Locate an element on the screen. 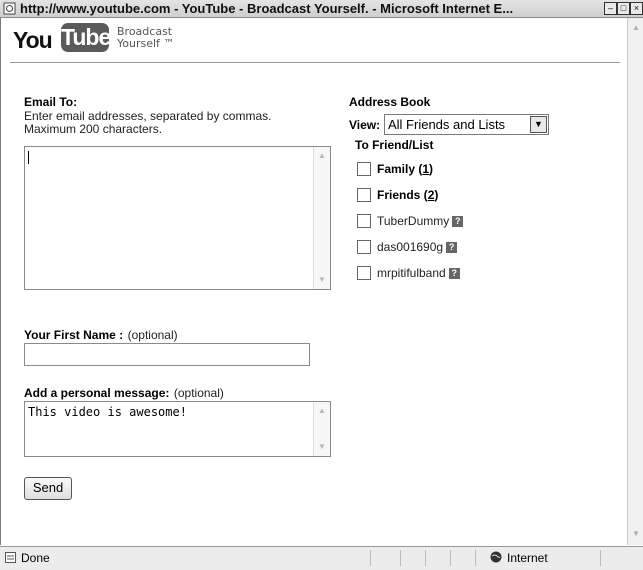 The height and width of the screenshot is (570, 643). minimize-button: – is located at coordinates (610, 8).